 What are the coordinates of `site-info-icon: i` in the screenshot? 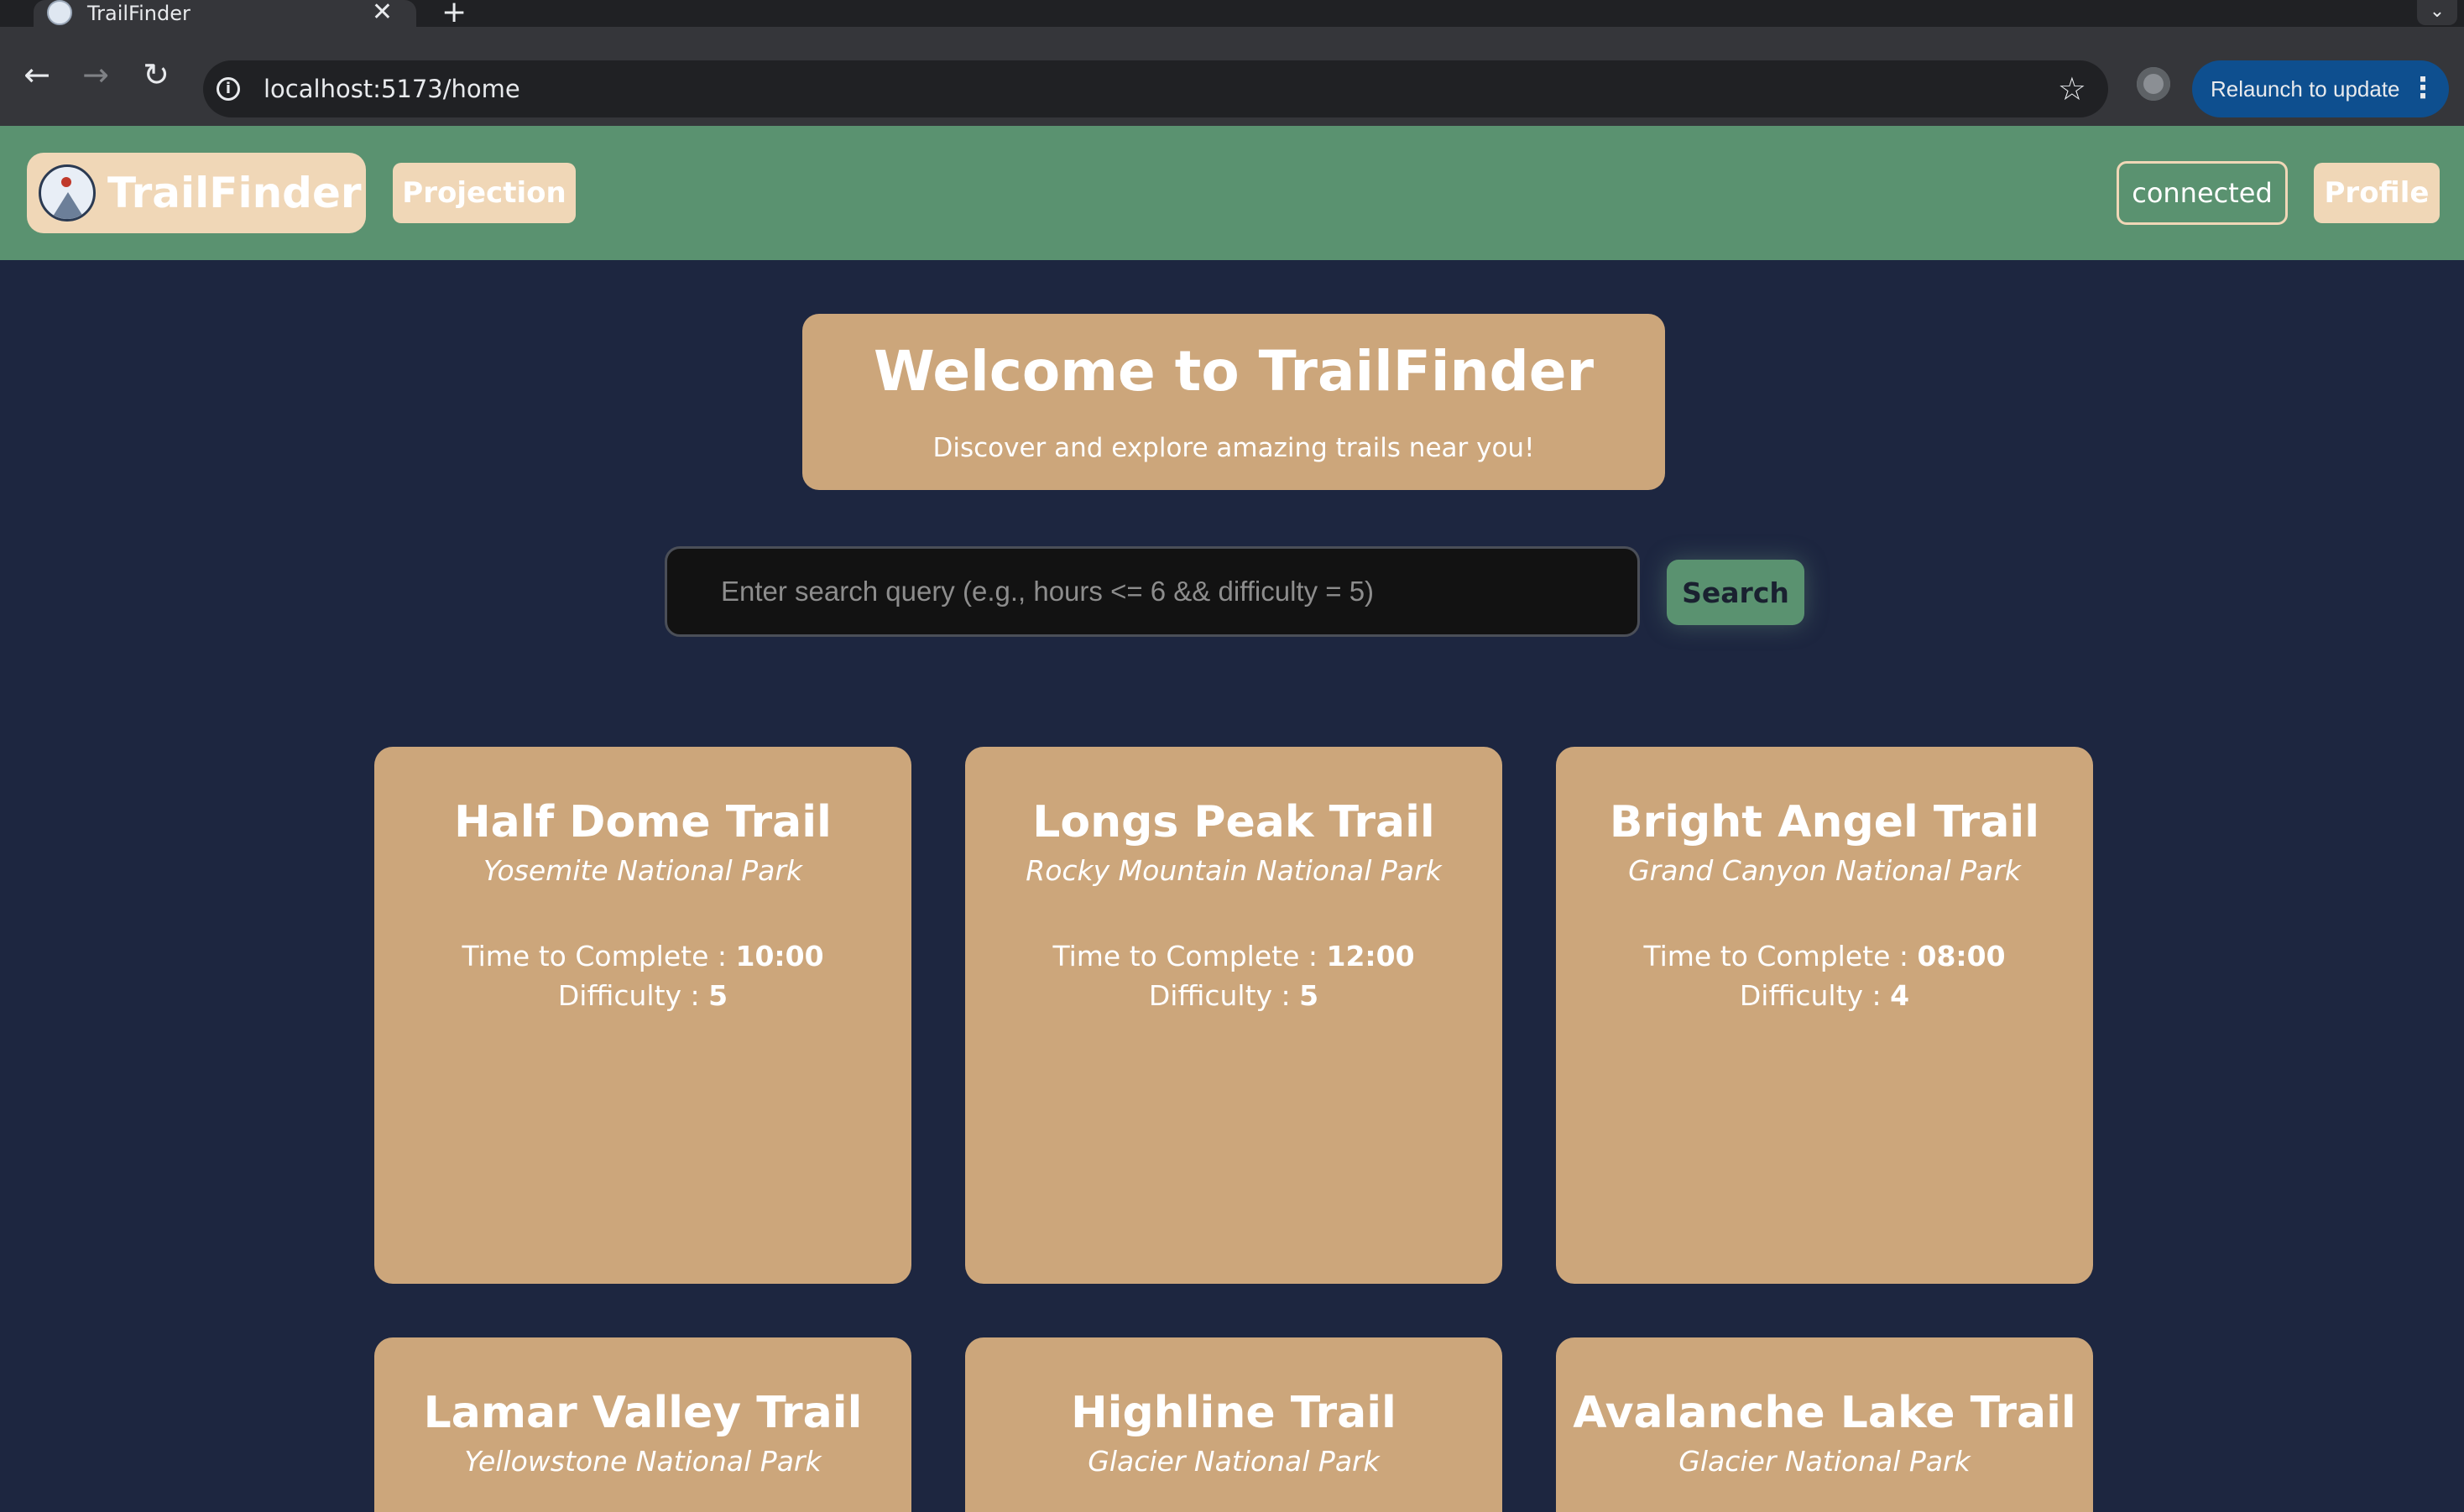 It's located at (228, 89).